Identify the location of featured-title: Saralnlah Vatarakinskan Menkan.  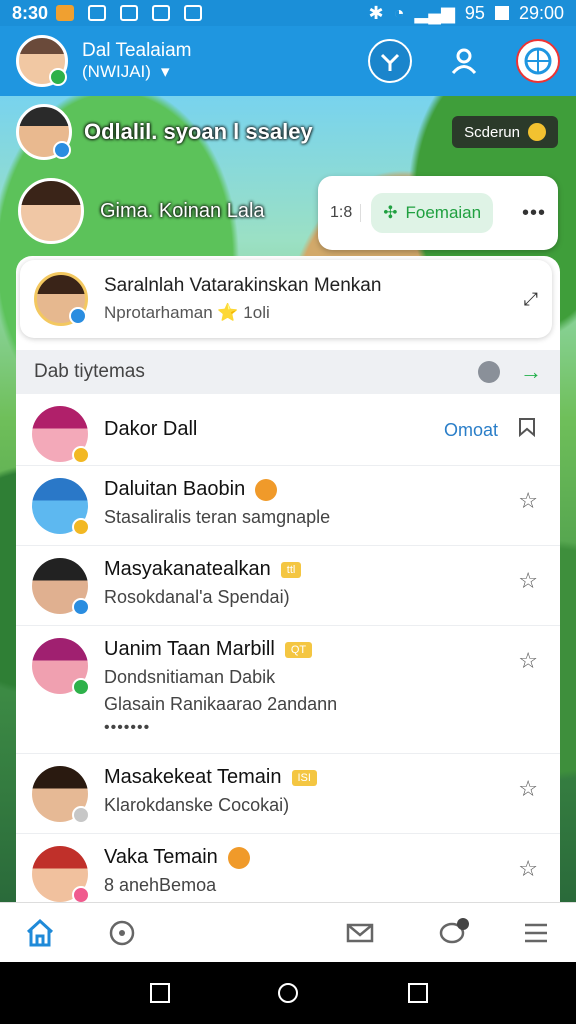
(243, 285).